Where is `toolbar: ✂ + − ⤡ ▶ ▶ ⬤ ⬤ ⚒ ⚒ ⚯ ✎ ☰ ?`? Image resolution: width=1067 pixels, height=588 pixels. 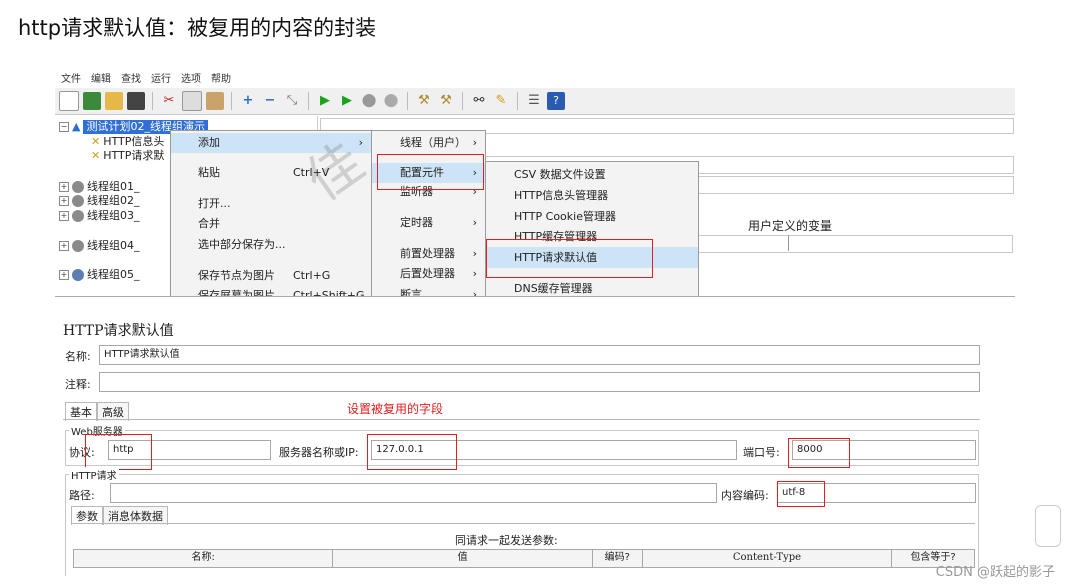
toolbar: ✂ + − ⤡ ▶ ▶ ⬤ ⬤ ⚒ ⚒ ⚯ ✎ ☰ ? is located at coordinates (535, 101).